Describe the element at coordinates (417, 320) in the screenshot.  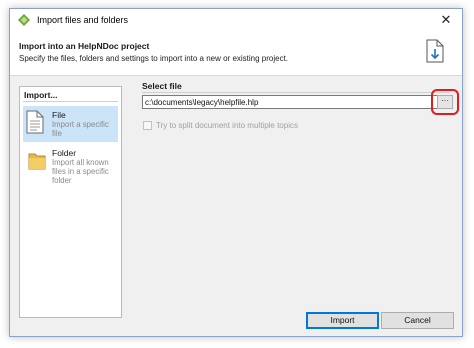
I see `cancel-button: Cancel` at that location.